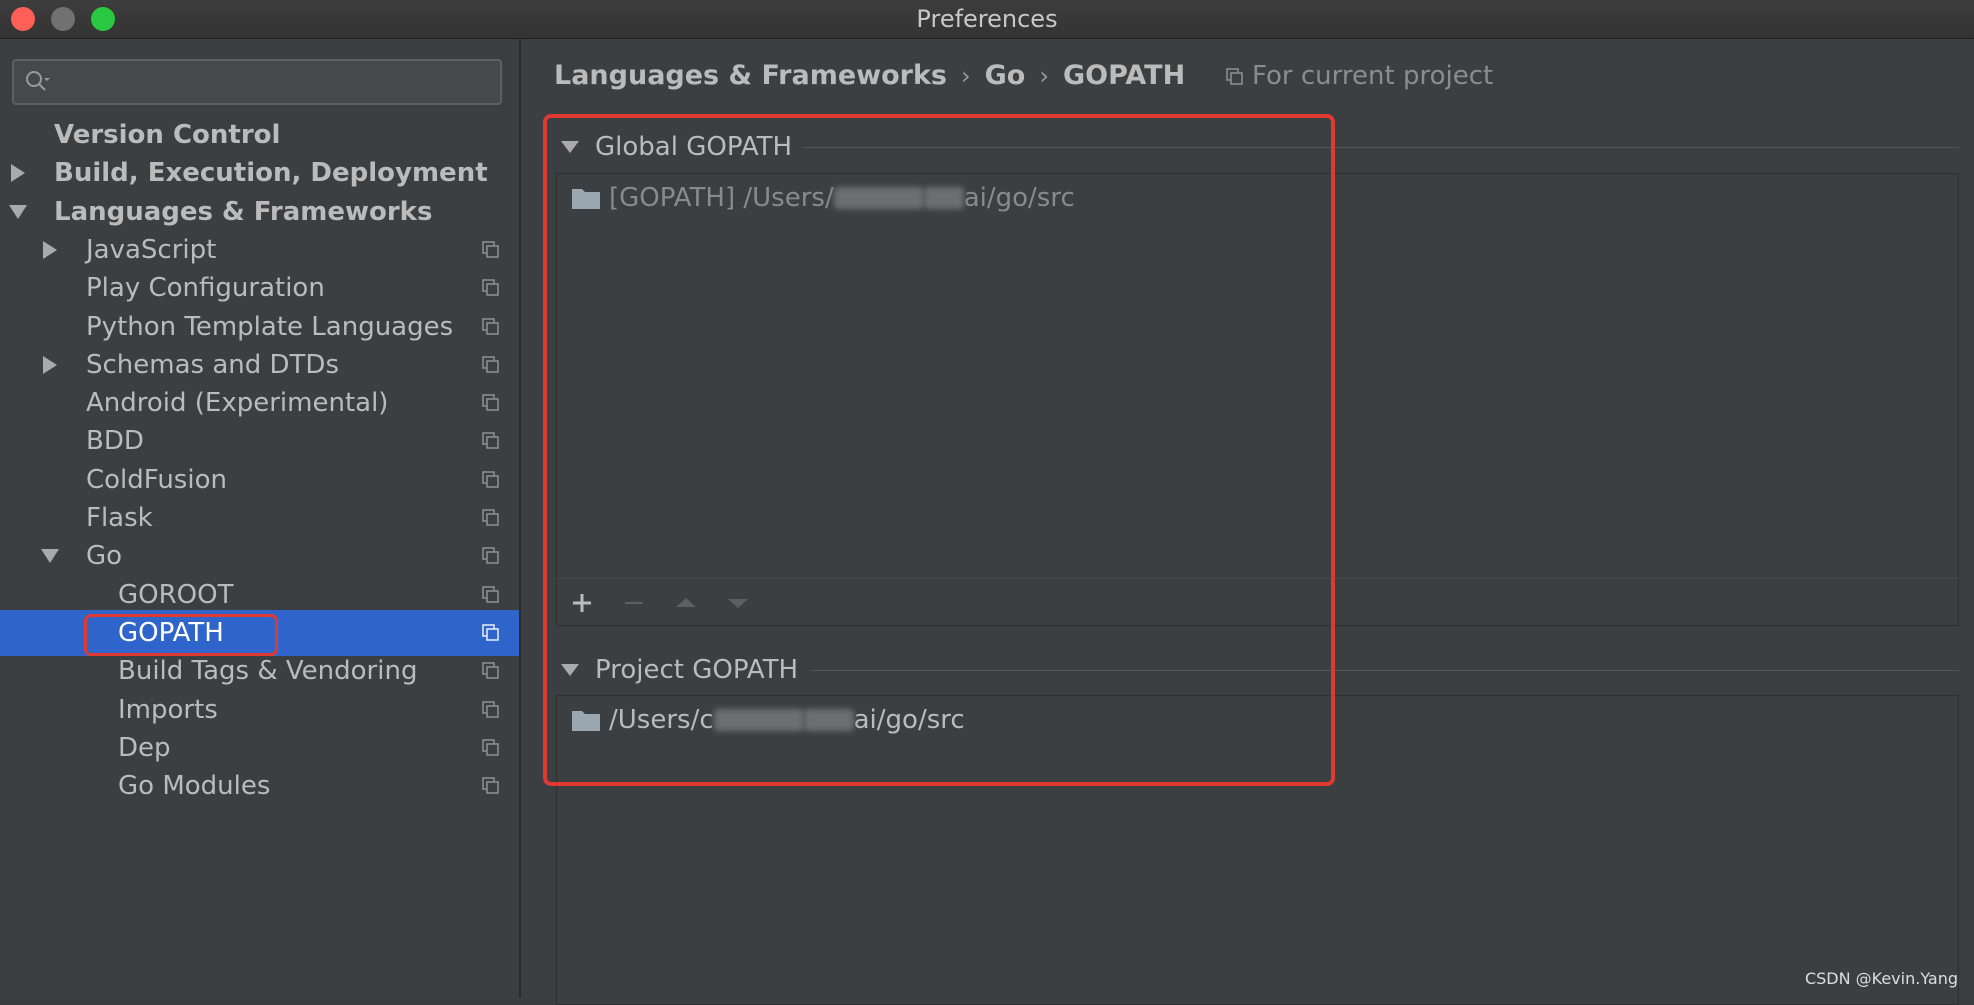 This screenshot has height=1005, width=1974. Describe the element at coordinates (103, 19) in the screenshot. I see `maximize-window-button` at that location.